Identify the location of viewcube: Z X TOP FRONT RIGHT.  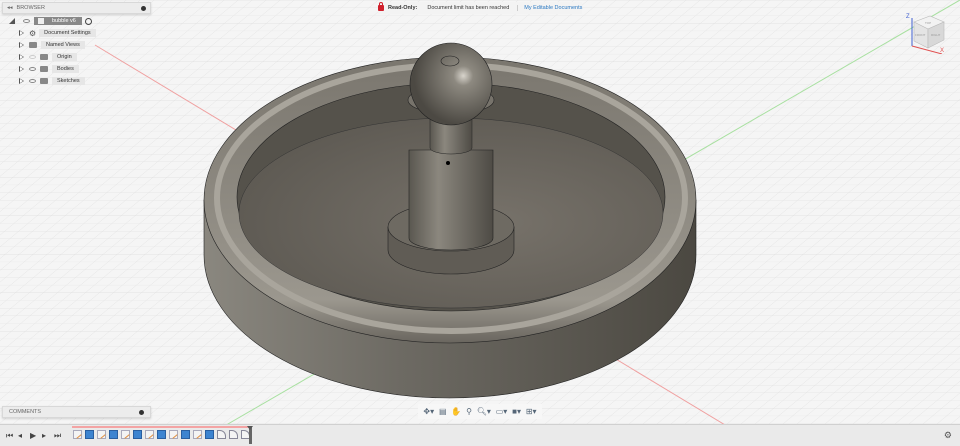
(925, 31).